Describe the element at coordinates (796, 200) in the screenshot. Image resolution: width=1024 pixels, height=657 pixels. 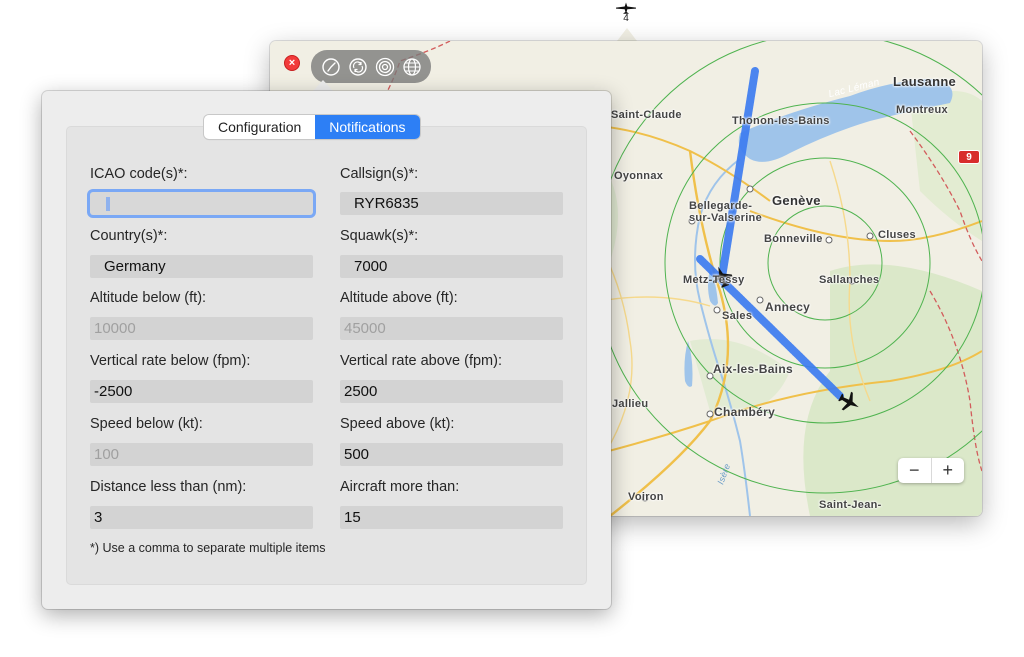
I see `map-label-geneve: Genève` at that location.